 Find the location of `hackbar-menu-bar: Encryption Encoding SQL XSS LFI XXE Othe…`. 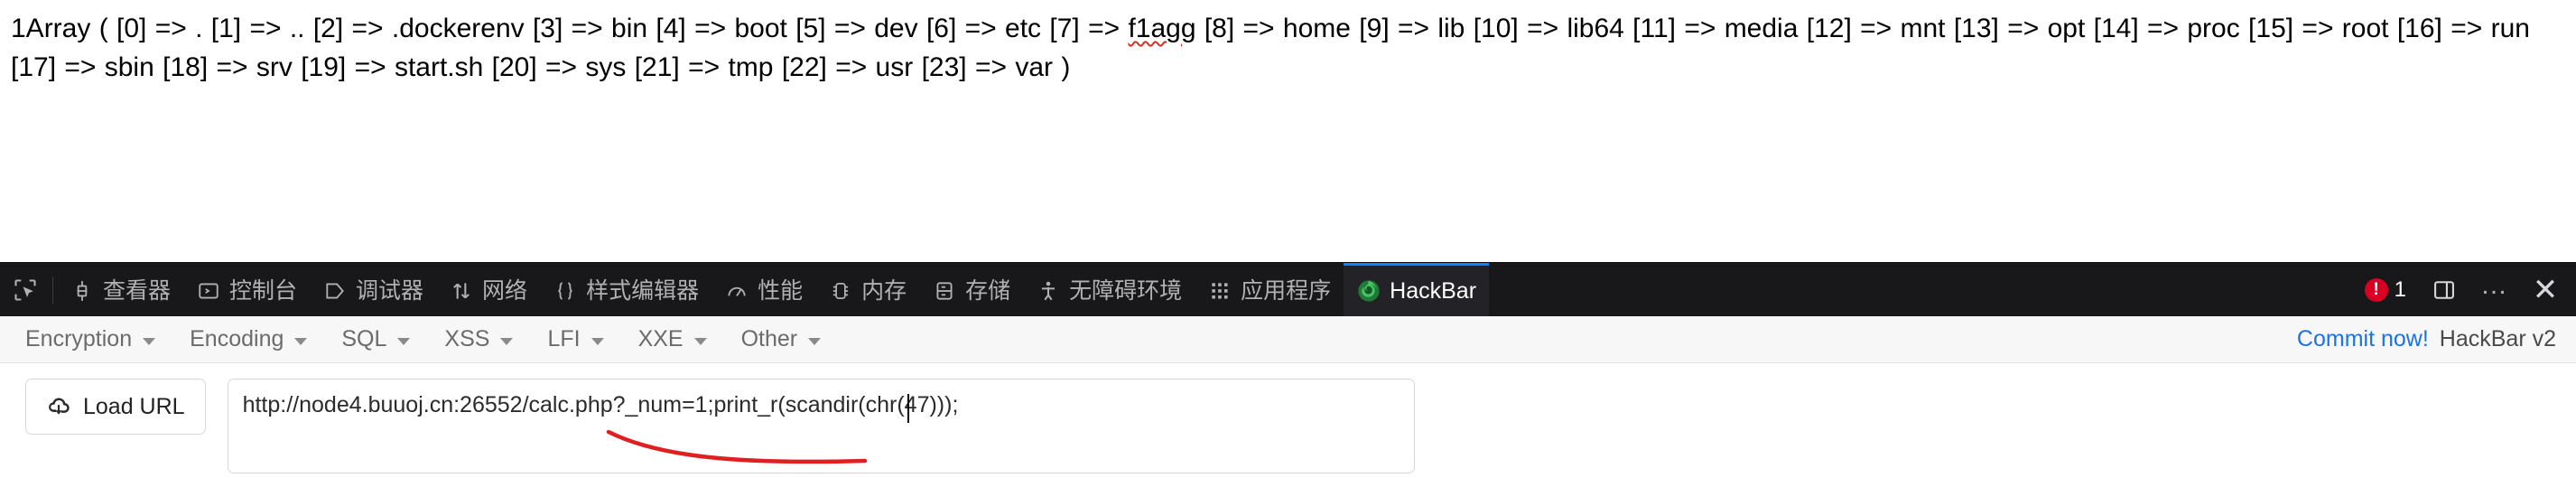

hackbar-menu-bar: Encryption Encoding SQL XSS LFI XXE Othe… is located at coordinates (1288, 339).